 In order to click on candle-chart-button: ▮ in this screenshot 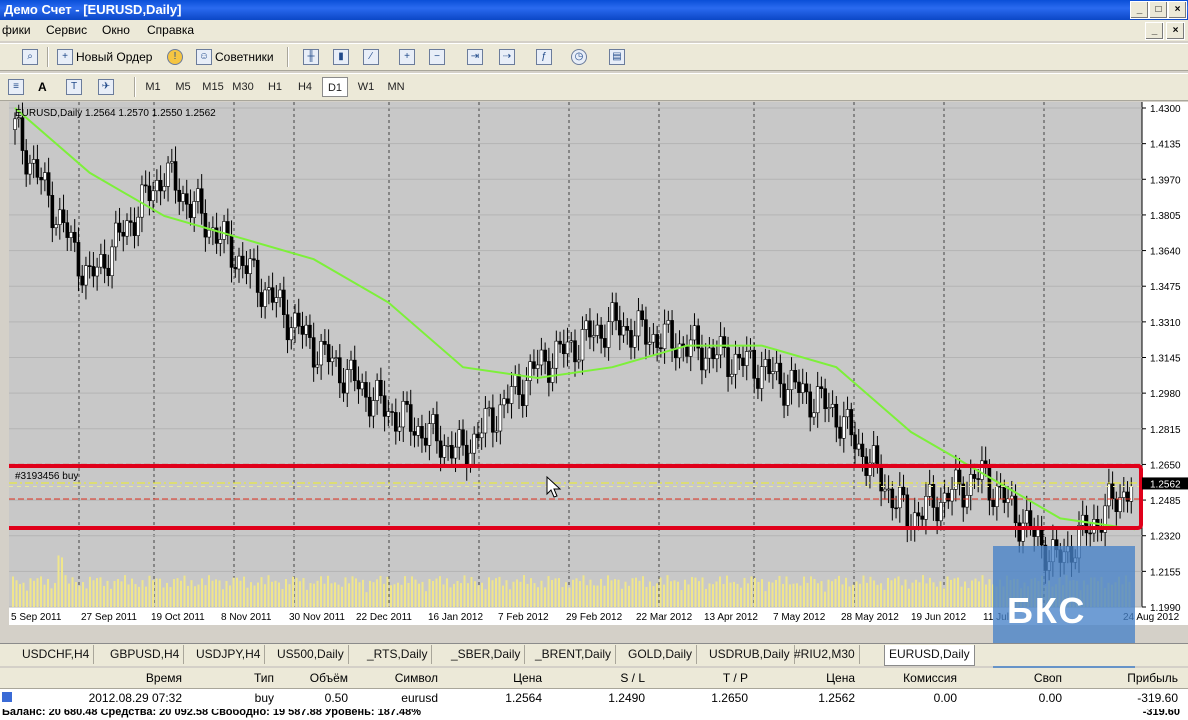, I will do `click(342, 56)`.